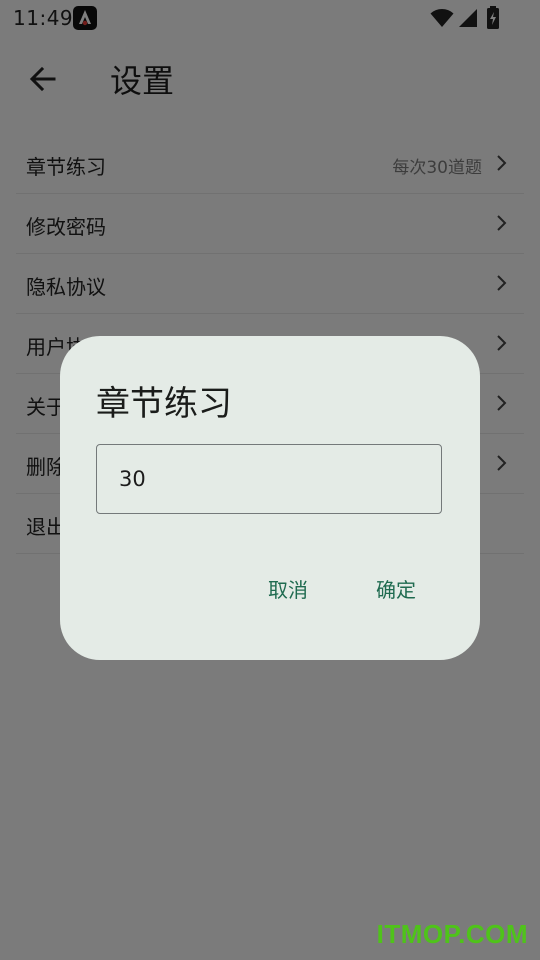 The image size is (540, 960). What do you see at coordinates (396, 588) in the screenshot?
I see `confirm-button: 确定` at bounding box center [396, 588].